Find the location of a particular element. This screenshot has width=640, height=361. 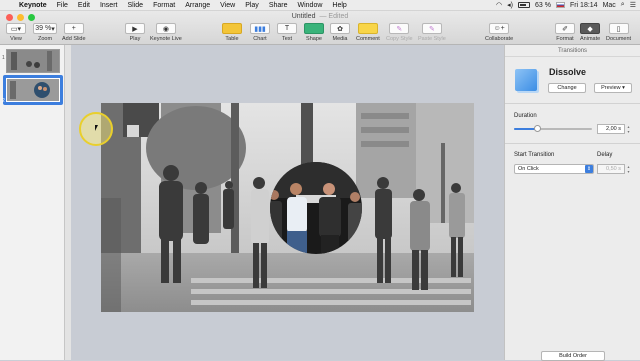

notification-center-icon: ☰ is located at coordinates (633, 5).